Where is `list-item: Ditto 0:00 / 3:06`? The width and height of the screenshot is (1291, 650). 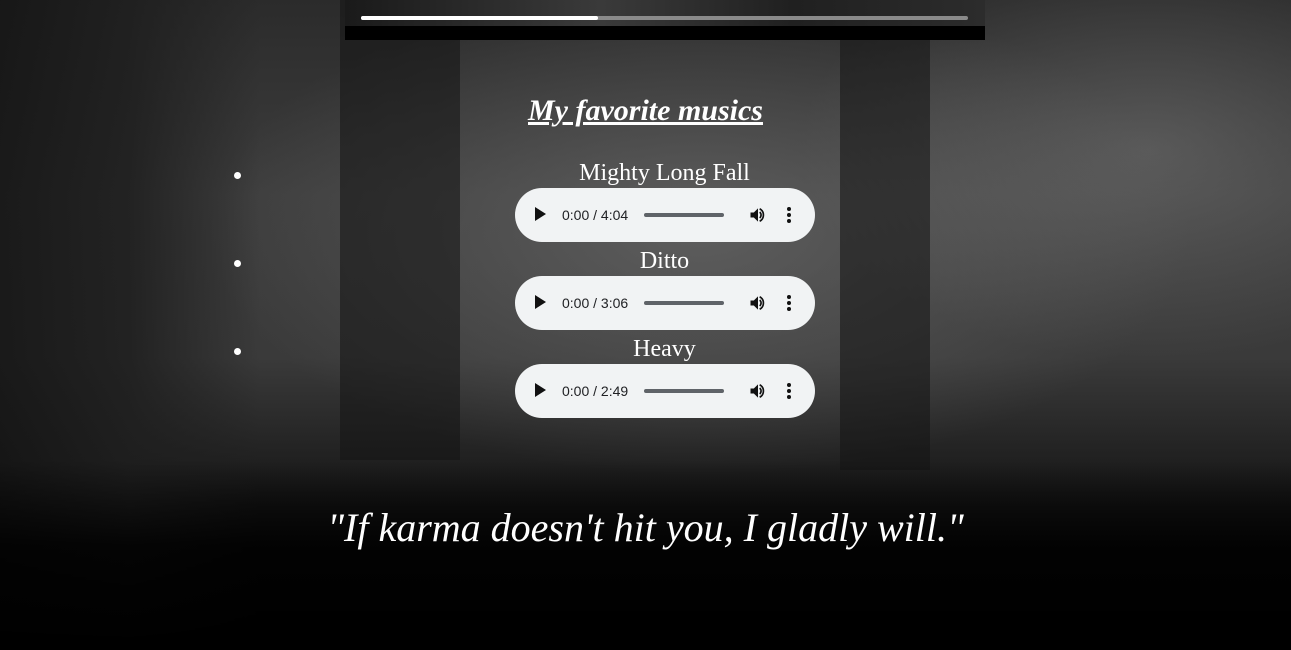
list-item: Ditto 0:00 / 3:06 is located at coordinates (645, 288).